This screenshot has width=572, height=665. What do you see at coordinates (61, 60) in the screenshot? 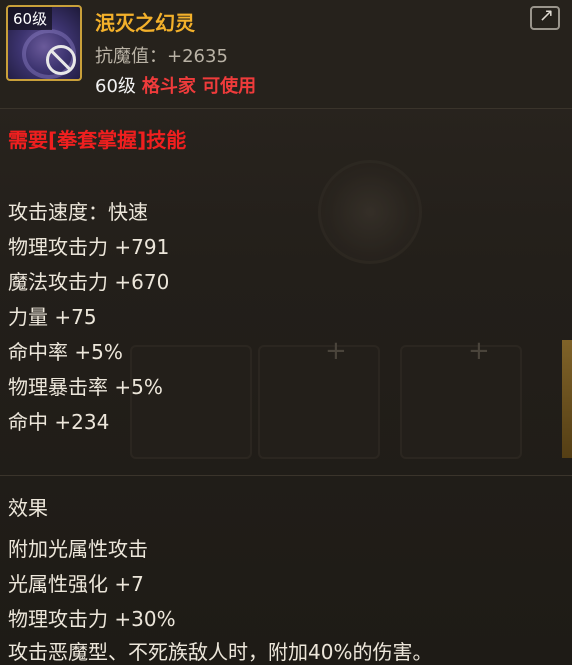
I see `no-entry-icon` at bounding box center [61, 60].